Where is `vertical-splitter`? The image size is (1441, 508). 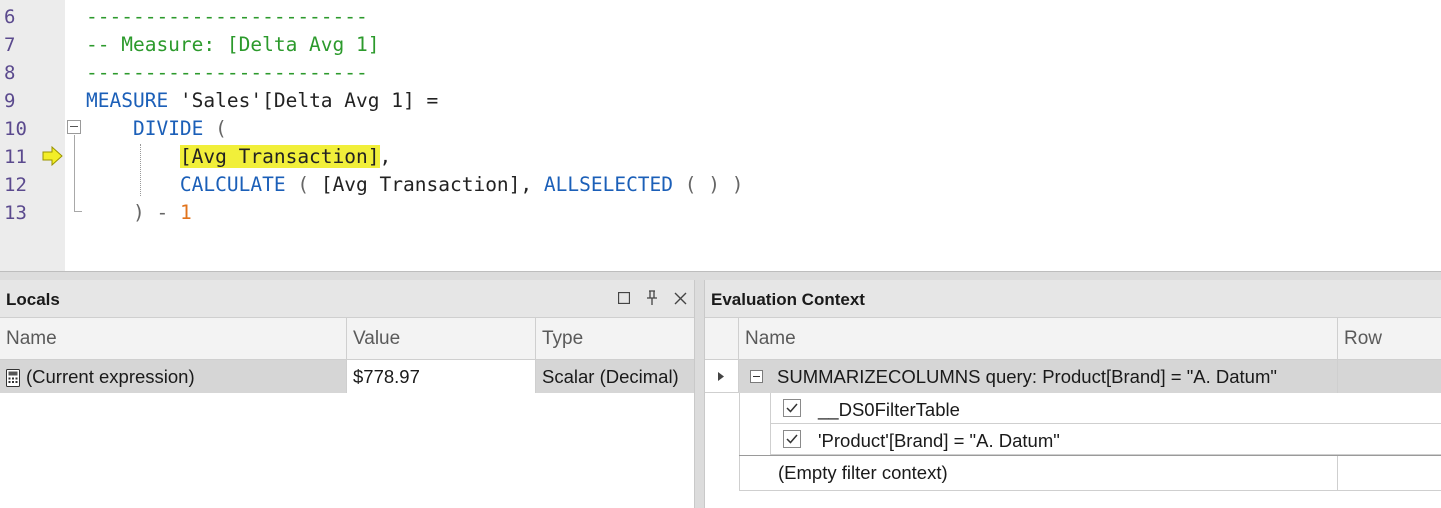 vertical-splitter is located at coordinates (699, 394).